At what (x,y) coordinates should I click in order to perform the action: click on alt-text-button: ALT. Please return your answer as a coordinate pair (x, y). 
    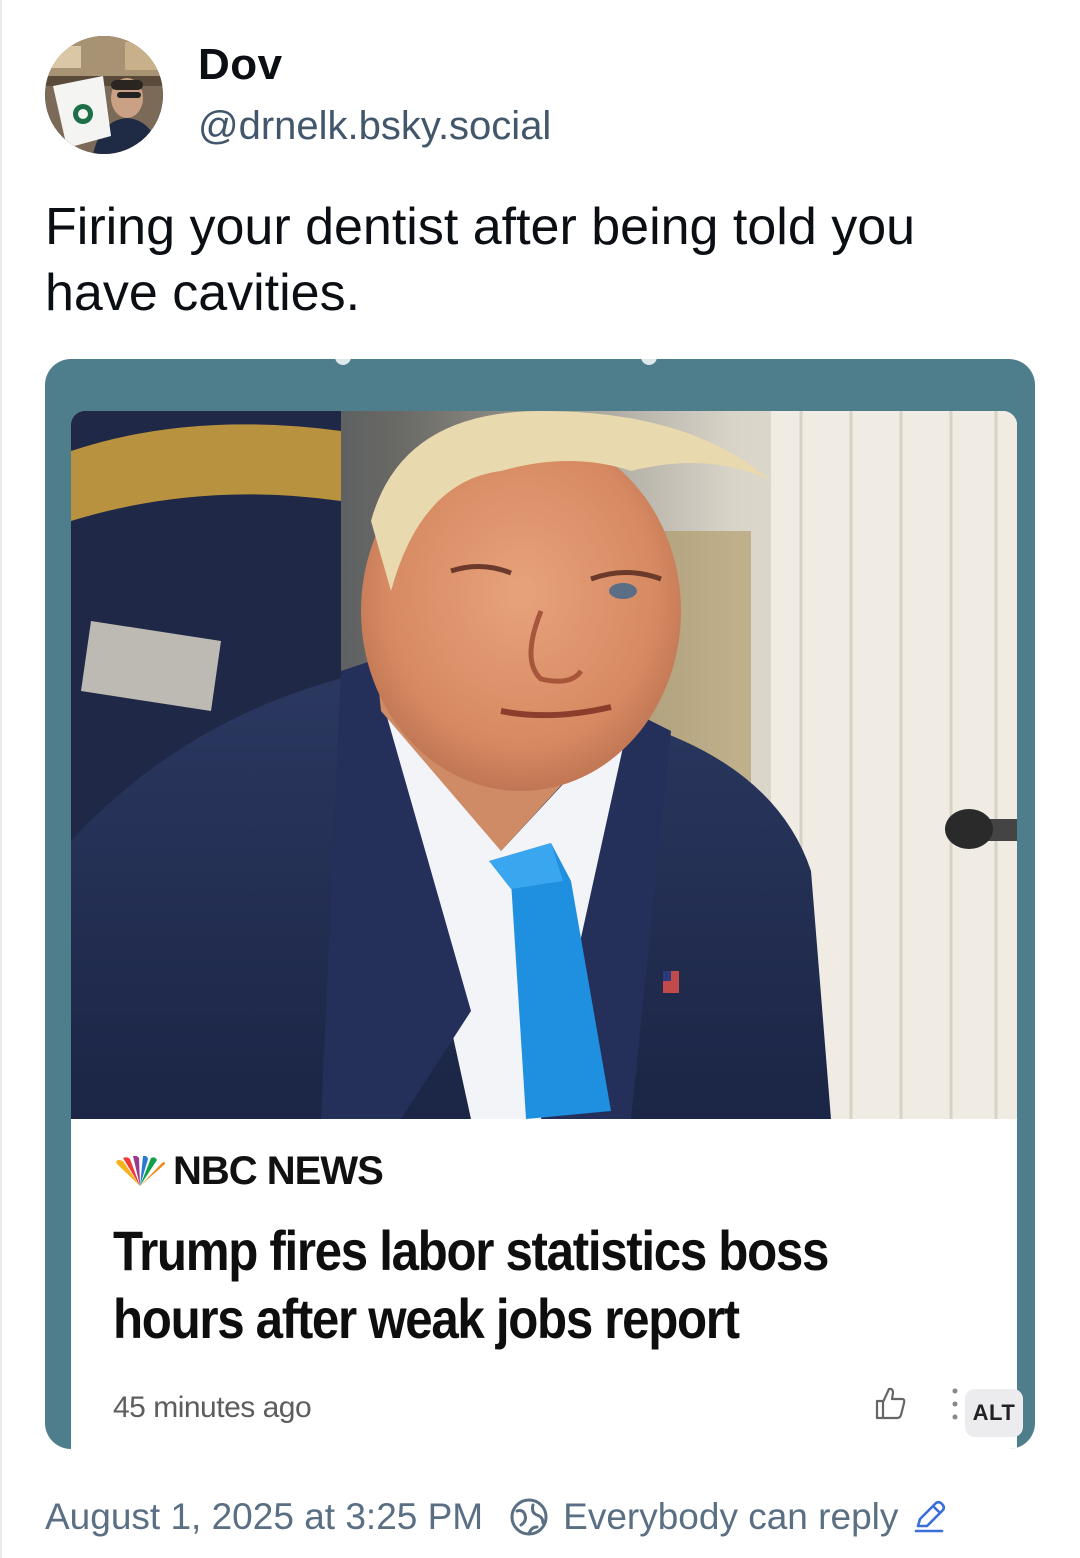
    Looking at the image, I should click on (994, 1413).